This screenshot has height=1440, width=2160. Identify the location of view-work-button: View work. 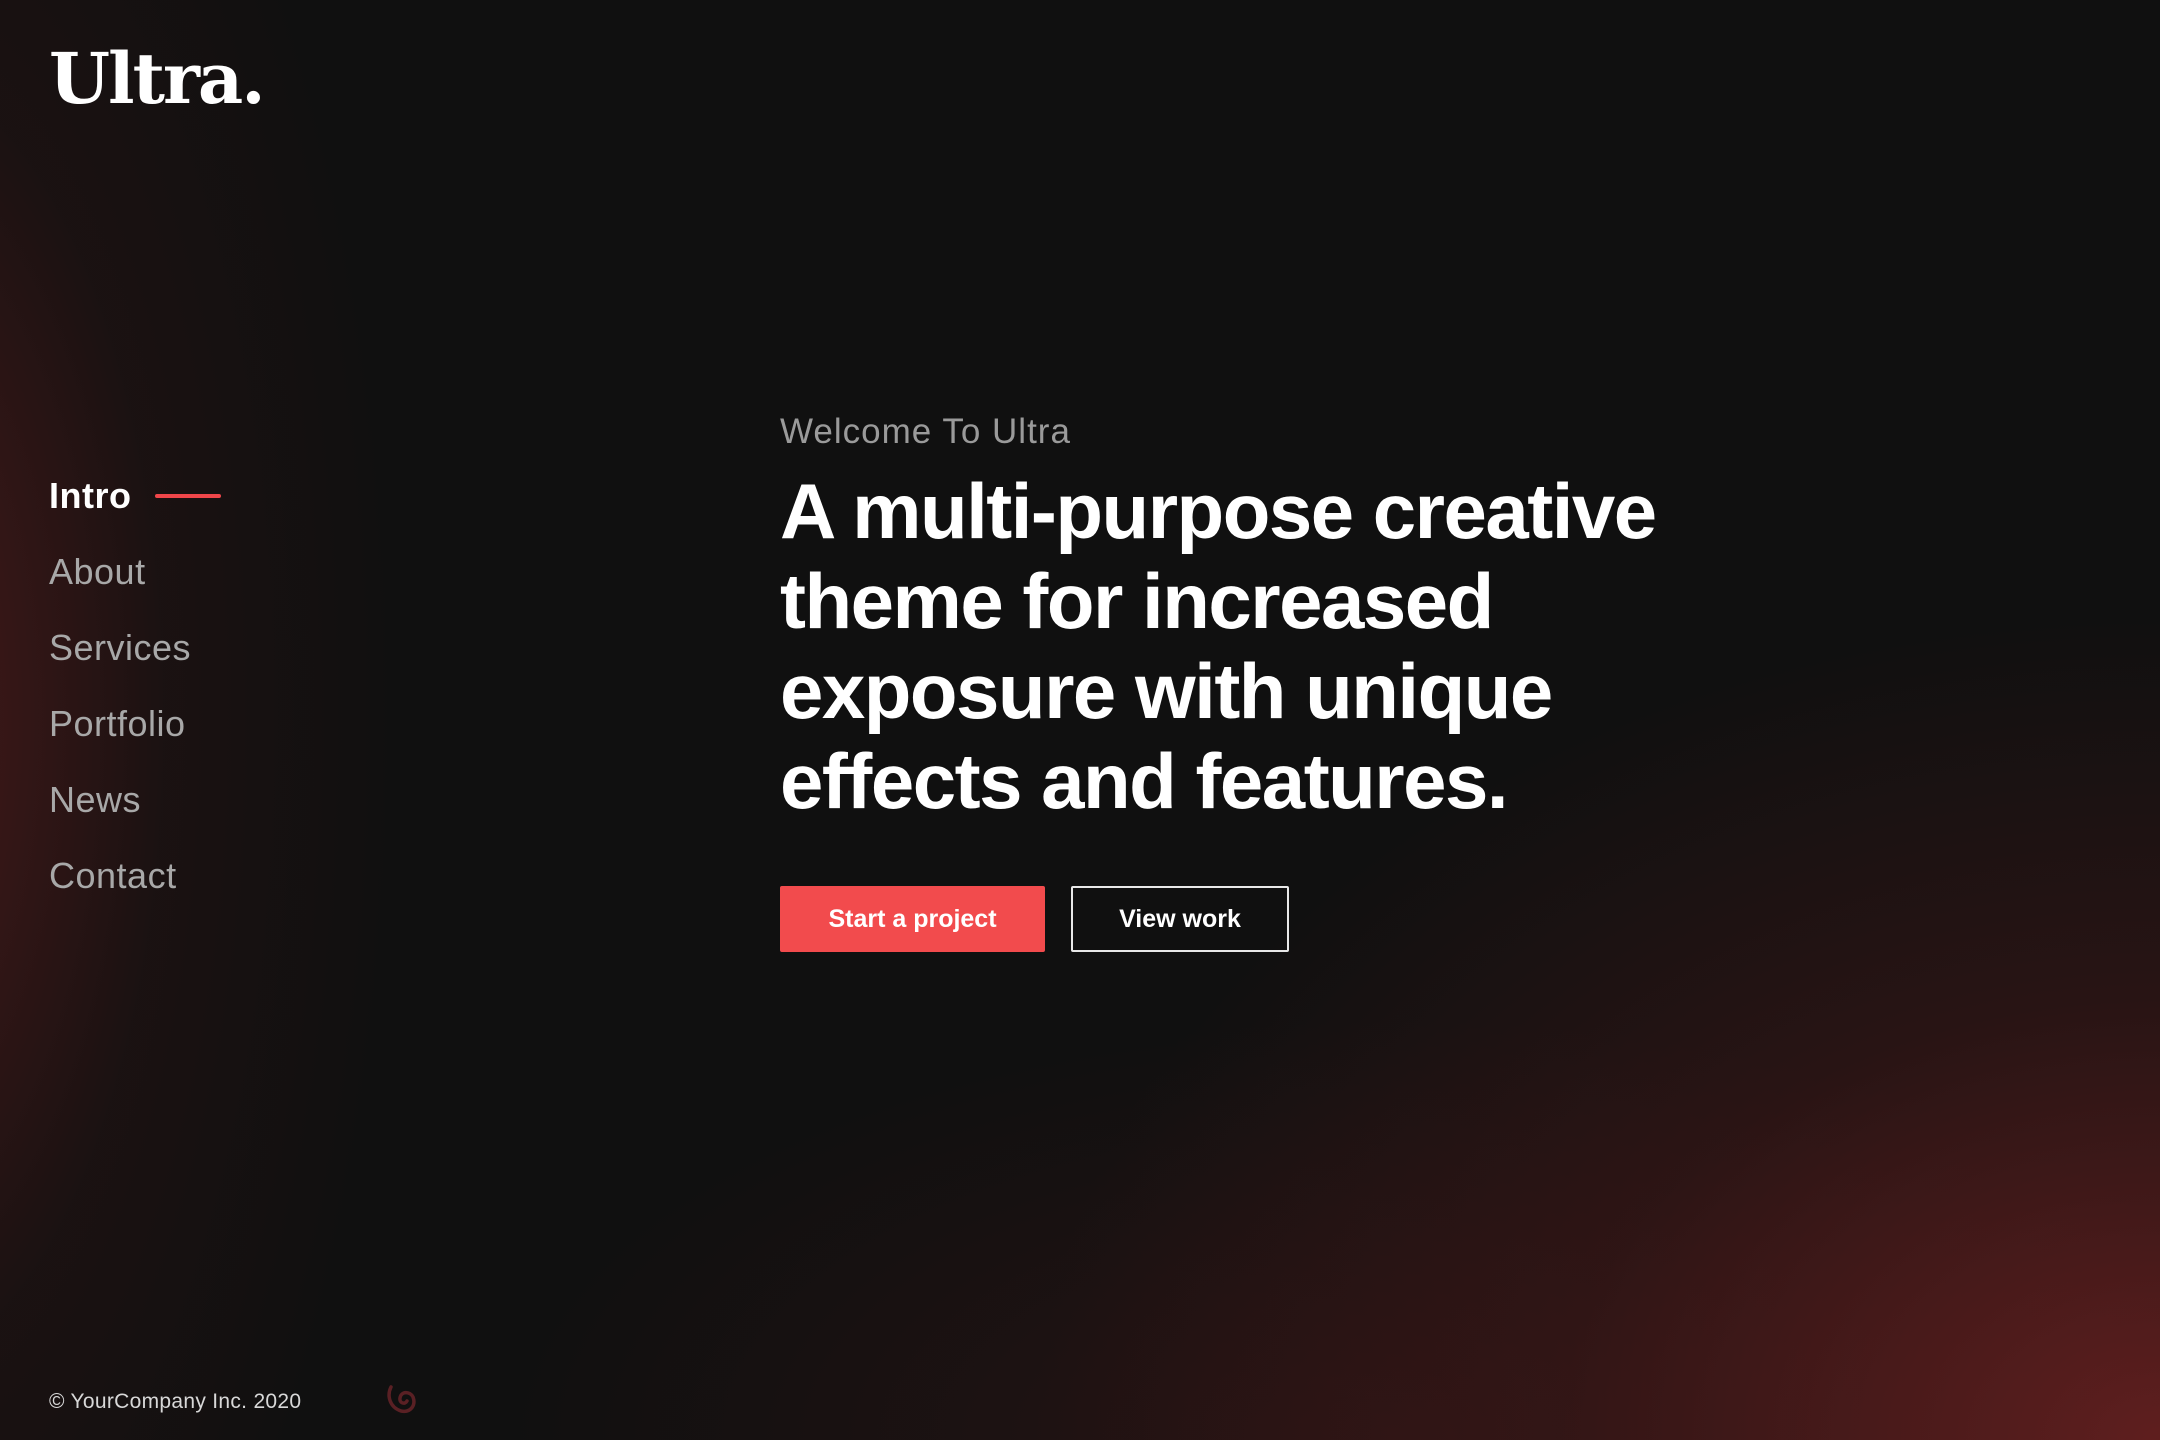
(1180, 919).